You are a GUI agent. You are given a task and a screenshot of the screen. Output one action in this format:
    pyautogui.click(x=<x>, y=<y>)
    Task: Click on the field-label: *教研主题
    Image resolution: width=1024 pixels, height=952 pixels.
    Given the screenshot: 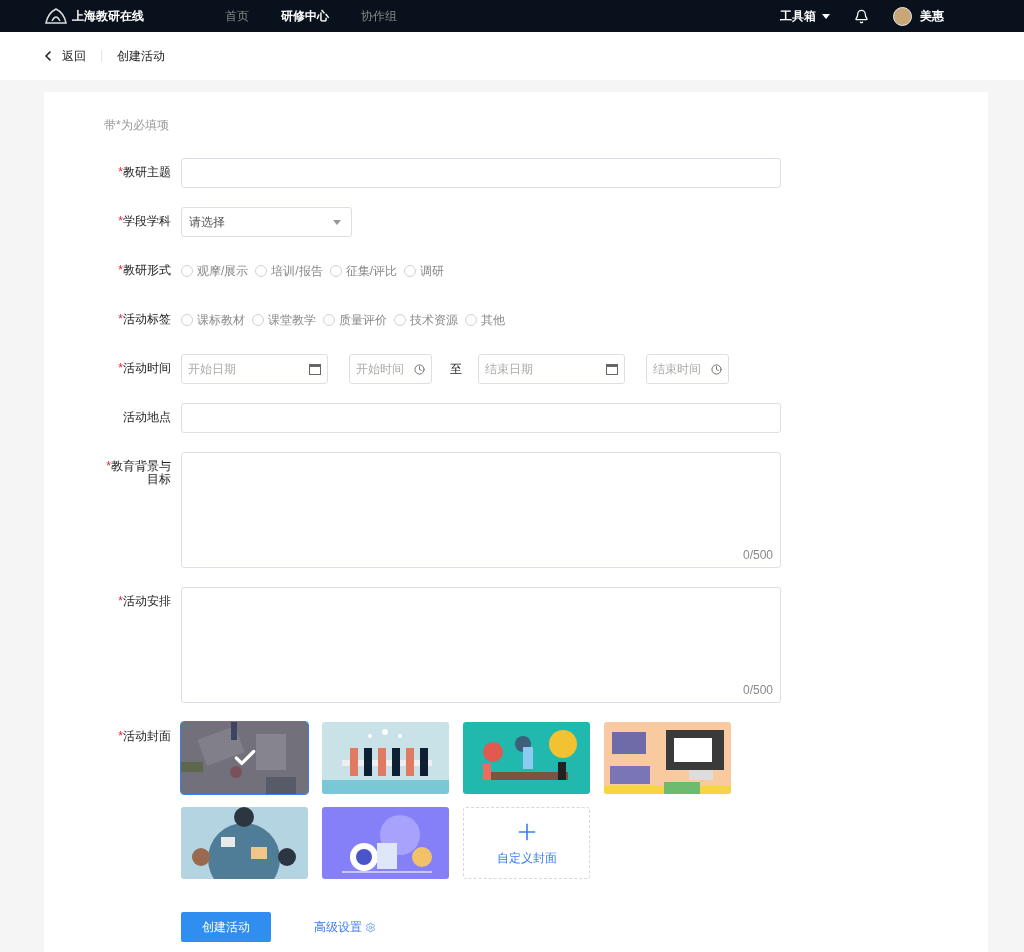 What is the action you would take?
    pyautogui.click(x=144, y=171)
    